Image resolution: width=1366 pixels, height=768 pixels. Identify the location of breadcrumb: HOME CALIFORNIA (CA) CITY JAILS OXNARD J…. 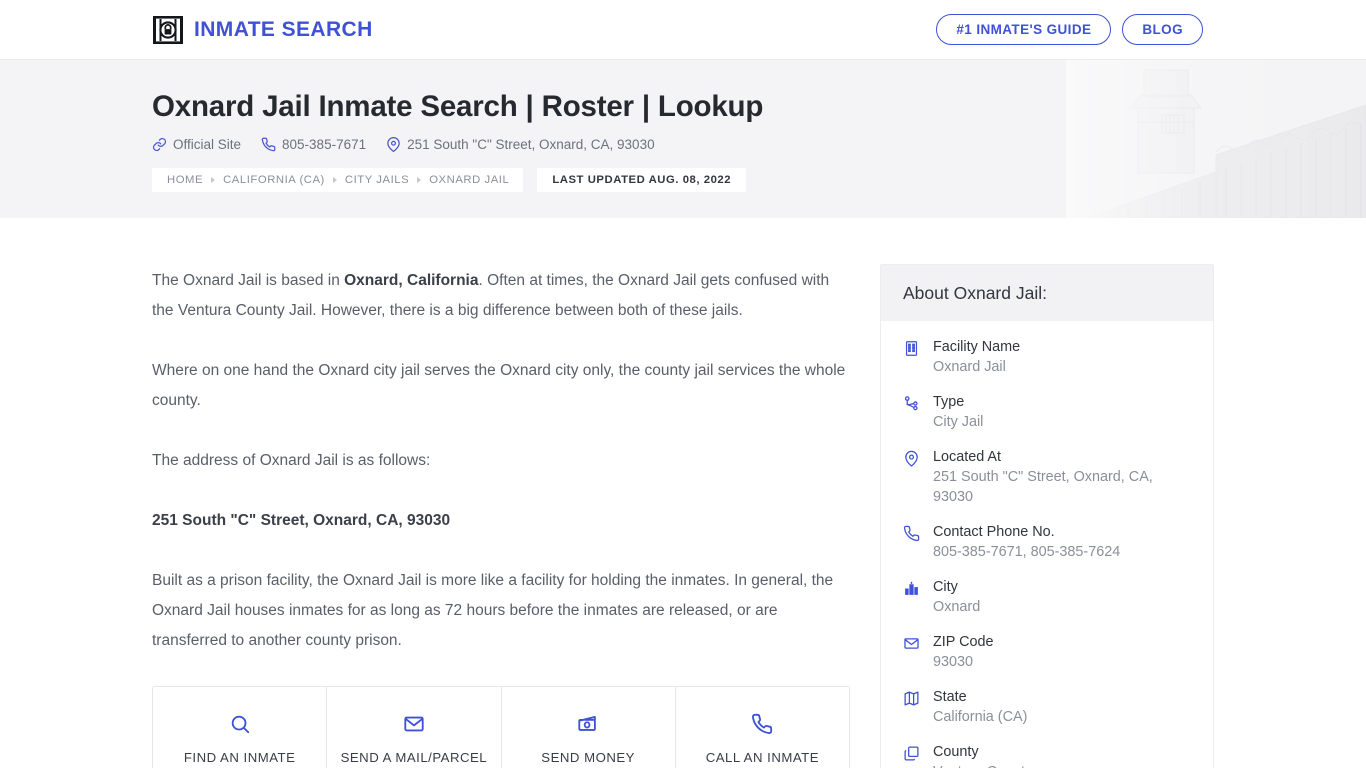
(759, 179).